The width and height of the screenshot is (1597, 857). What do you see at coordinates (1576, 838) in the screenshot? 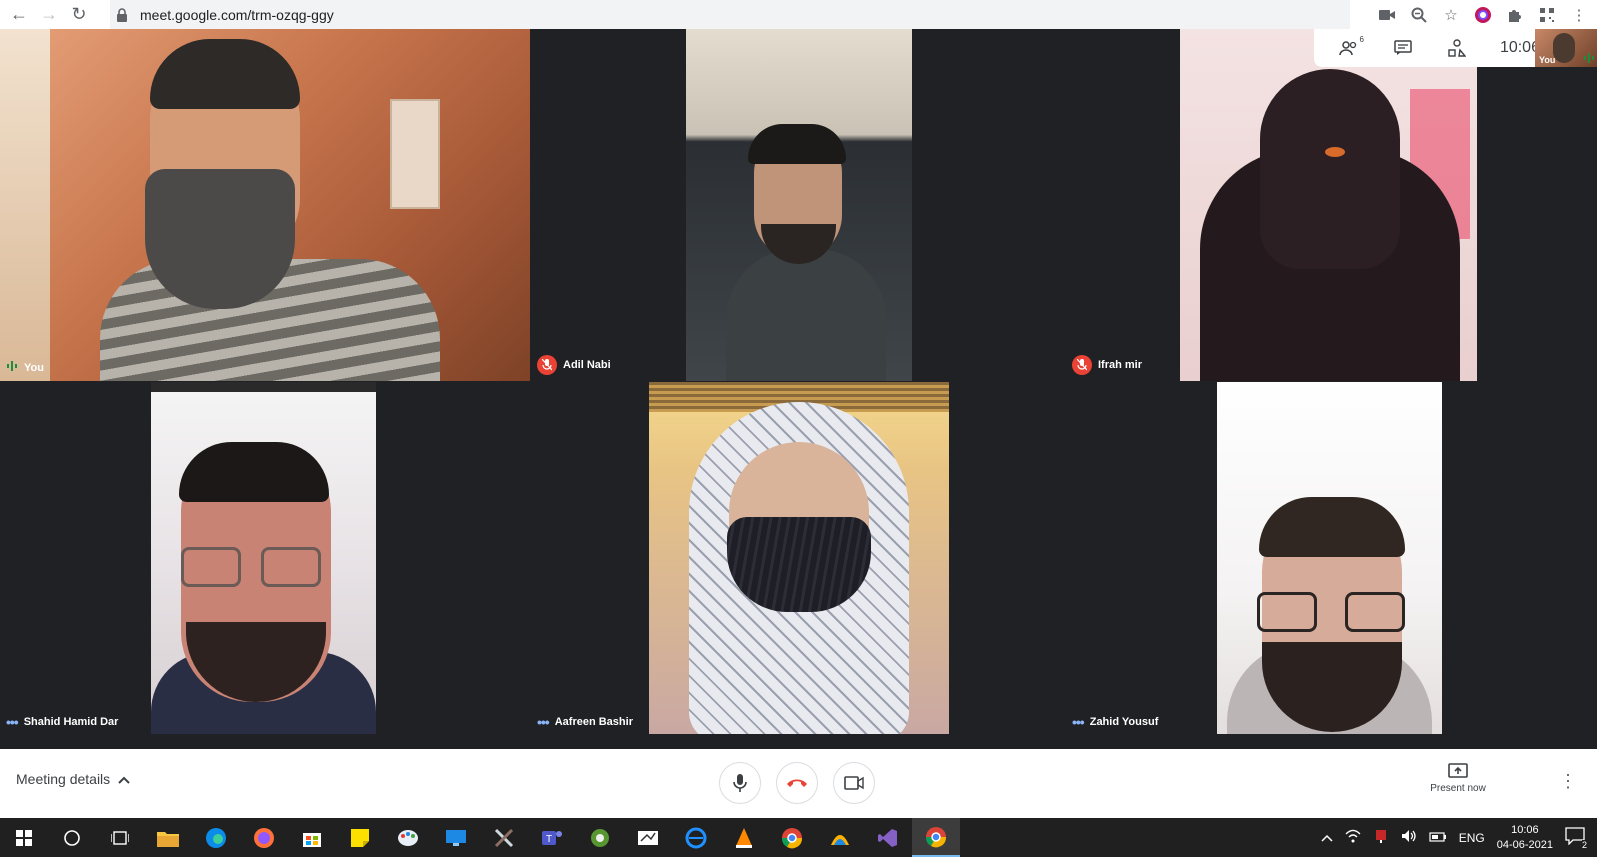
I see `notification-center-icon: 2` at bounding box center [1576, 838].